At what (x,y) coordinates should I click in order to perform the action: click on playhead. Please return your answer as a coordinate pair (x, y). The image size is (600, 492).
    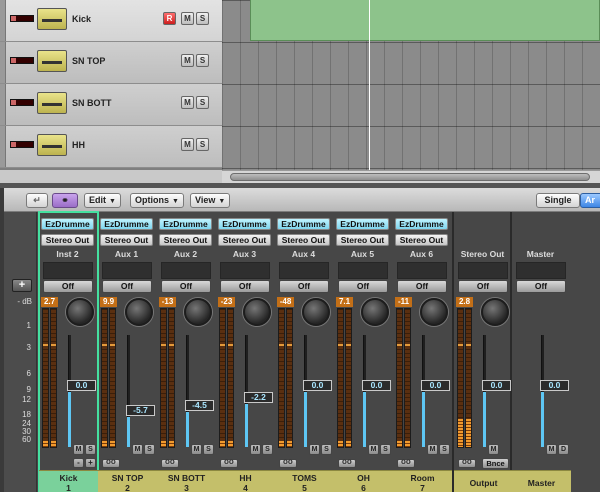
    Looking at the image, I should click on (369, 85).